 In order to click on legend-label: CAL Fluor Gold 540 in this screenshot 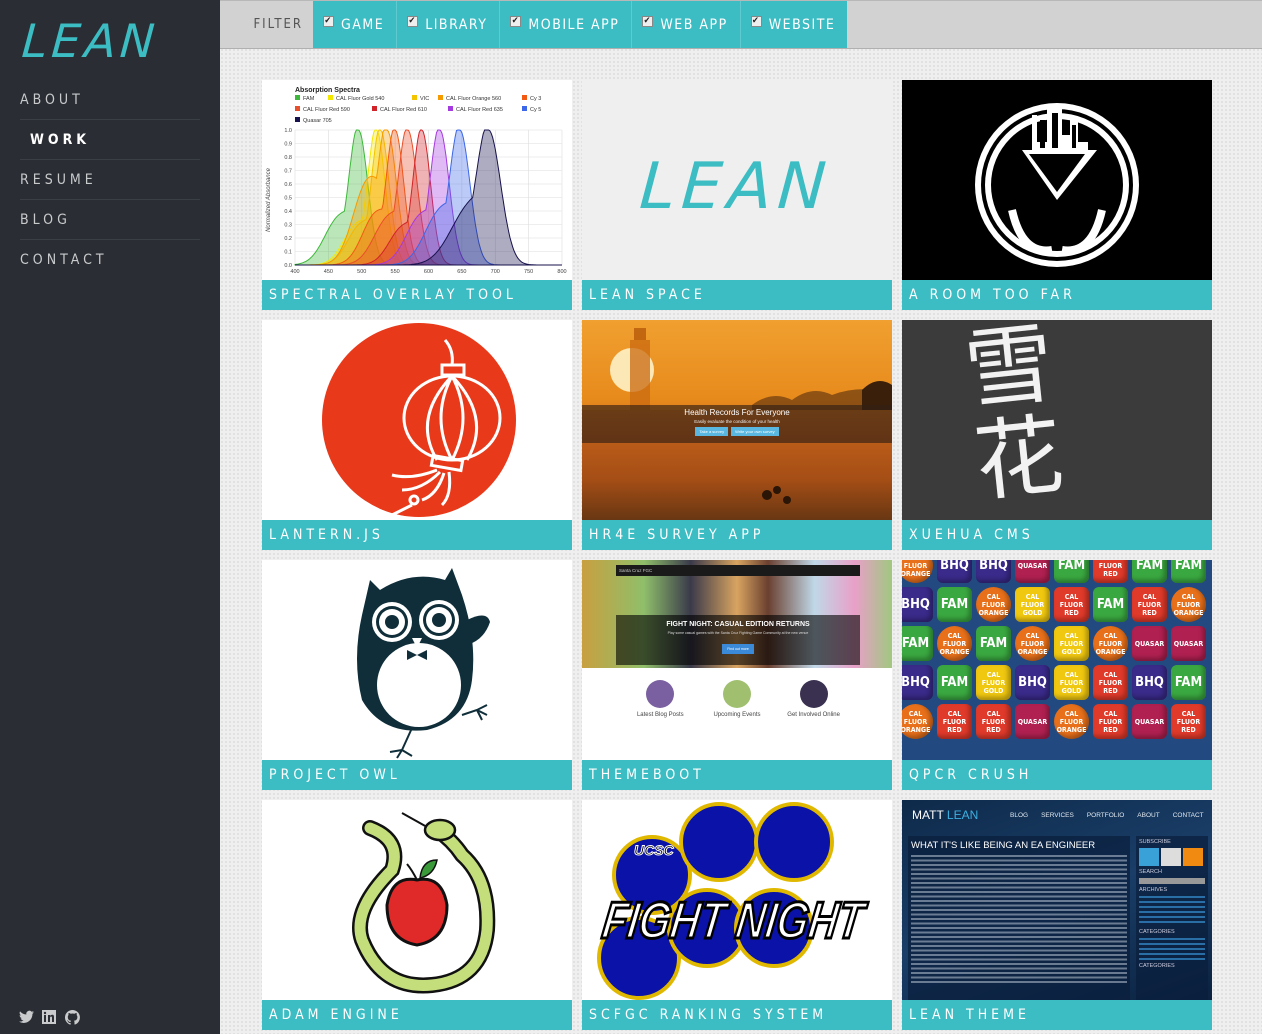, I will do `click(360, 99)`.